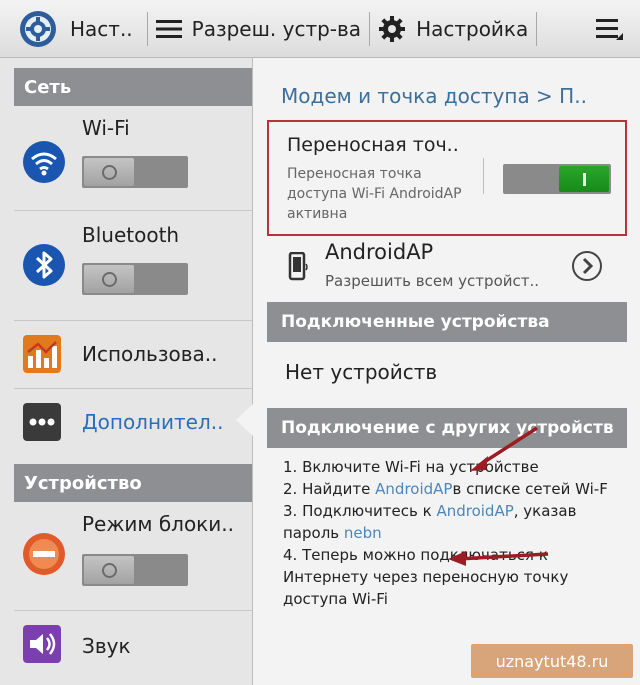  What do you see at coordinates (42, 422) in the screenshot?
I see `more-dots-icon` at bounding box center [42, 422].